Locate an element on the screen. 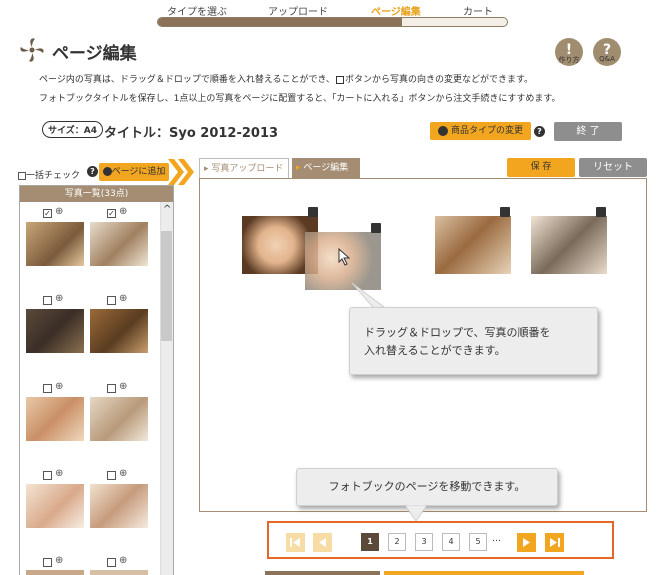 The image size is (660, 575). step-upload: アップロード is located at coordinates (298, 12).